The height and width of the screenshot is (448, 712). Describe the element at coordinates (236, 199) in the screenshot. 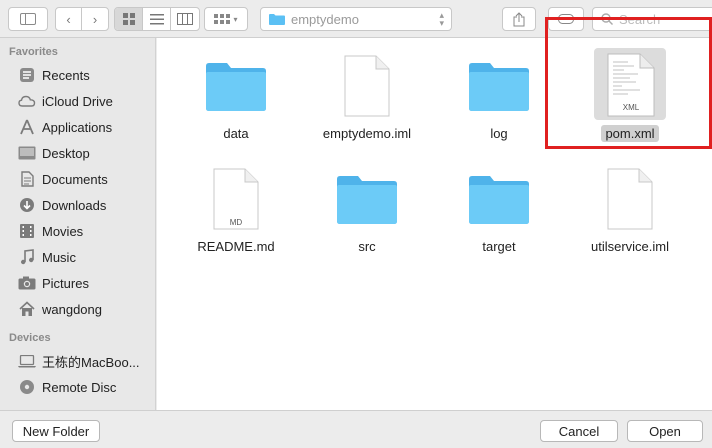

I see `md-document-icon: MD` at that location.